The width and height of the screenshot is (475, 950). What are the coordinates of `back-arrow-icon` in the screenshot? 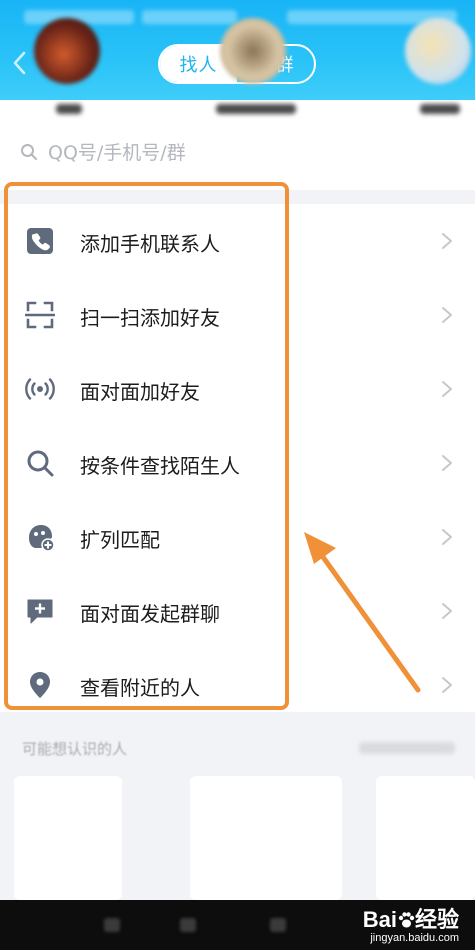 It's located at (19, 63).